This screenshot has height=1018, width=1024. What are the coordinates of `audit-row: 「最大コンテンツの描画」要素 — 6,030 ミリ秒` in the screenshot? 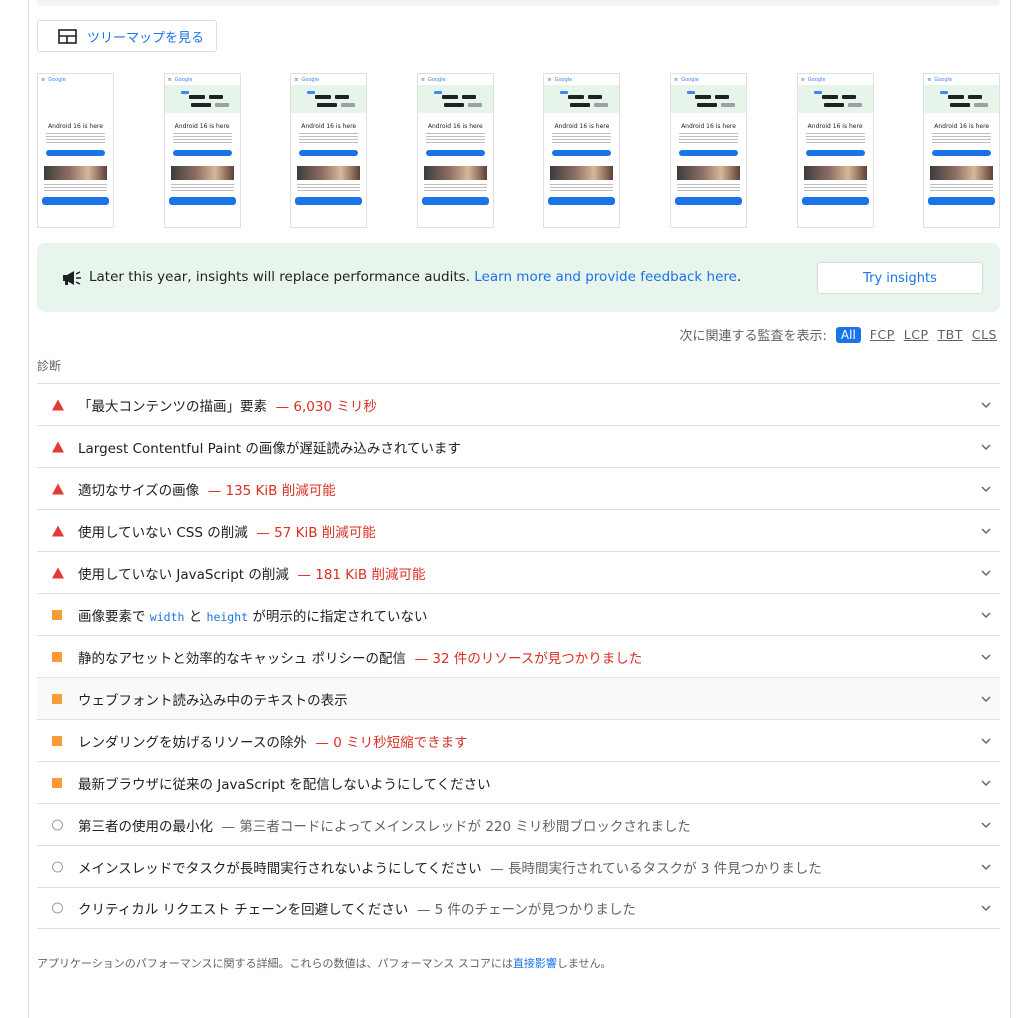 It's located at (518, 404).